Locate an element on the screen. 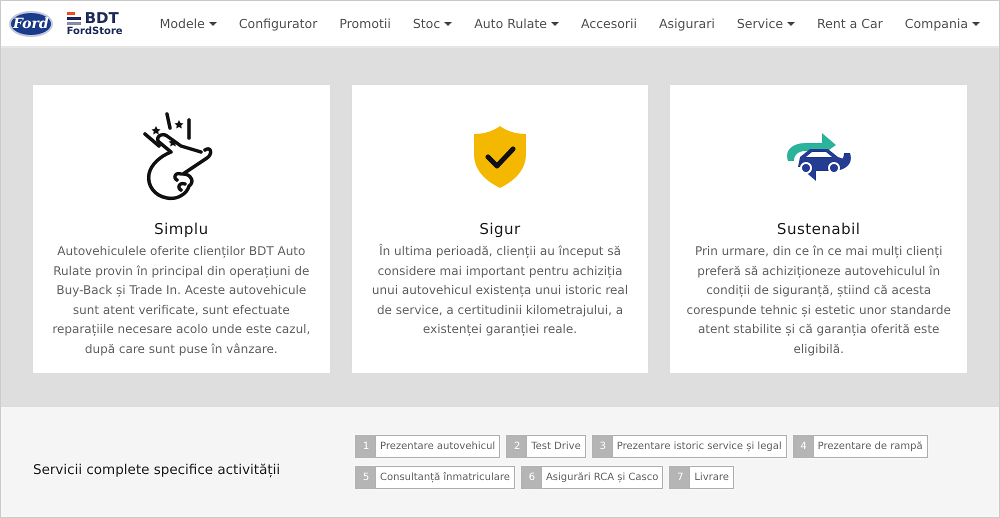  step-label: Prezentare autovehicul is located at coordinates (437, 447).